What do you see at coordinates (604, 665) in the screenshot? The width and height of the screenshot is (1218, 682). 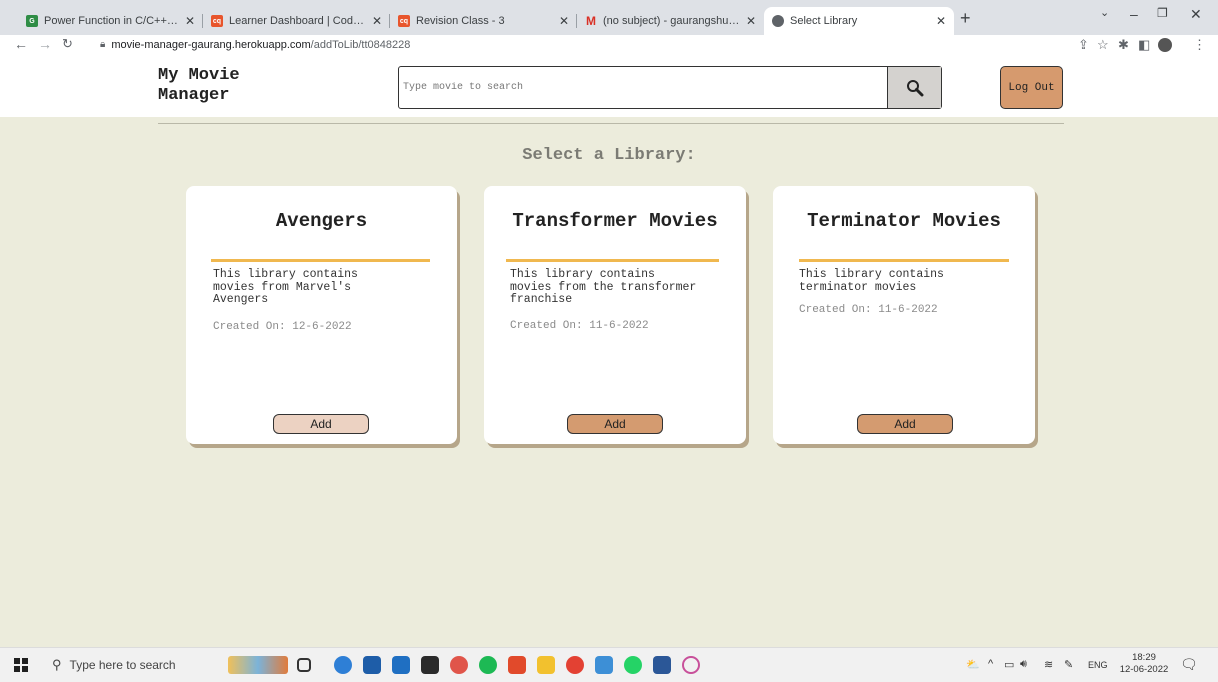 I see `outlook-icon` at bounding box center [604, 665].